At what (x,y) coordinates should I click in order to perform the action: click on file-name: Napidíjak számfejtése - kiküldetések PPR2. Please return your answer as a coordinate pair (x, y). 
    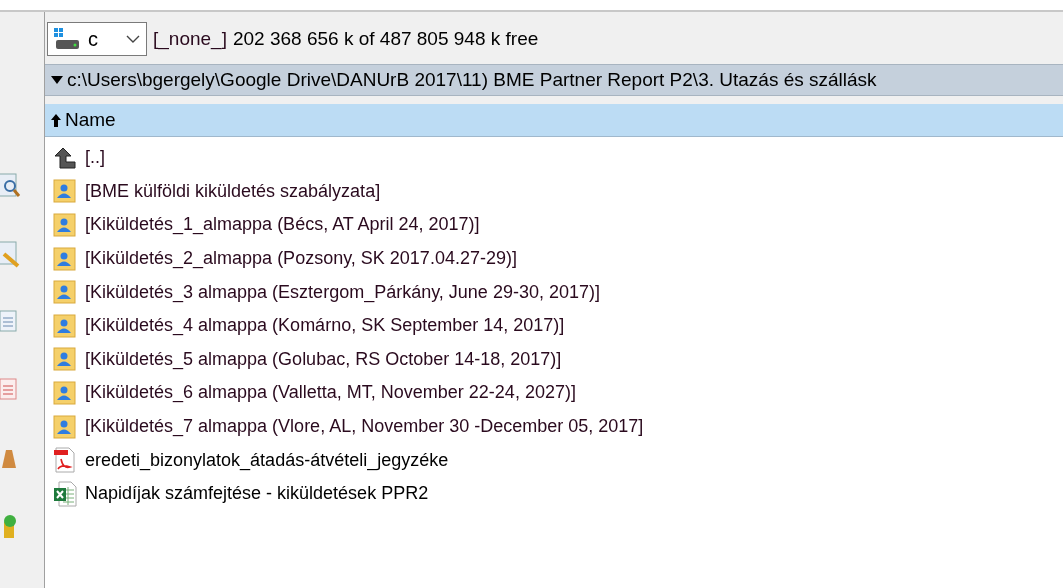
    Looking at the image, I should click on (257, 494).